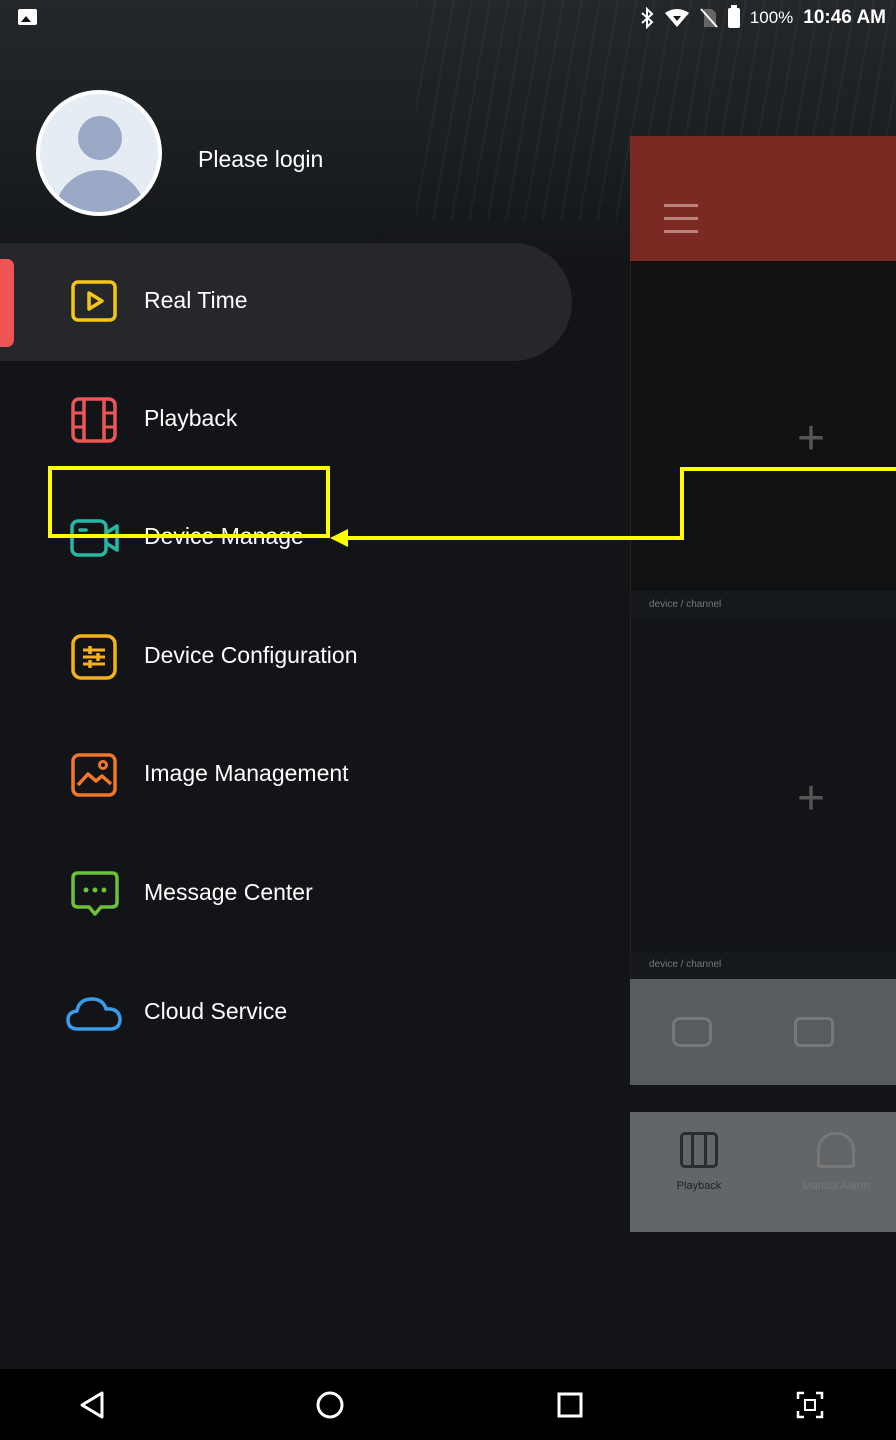 The height and width of the screenshot is (1440, 896). What do you see at coordinates (191, 418) in the screenshot?
I see `menu-item-label: Playback` at bounding box center [191, 418].